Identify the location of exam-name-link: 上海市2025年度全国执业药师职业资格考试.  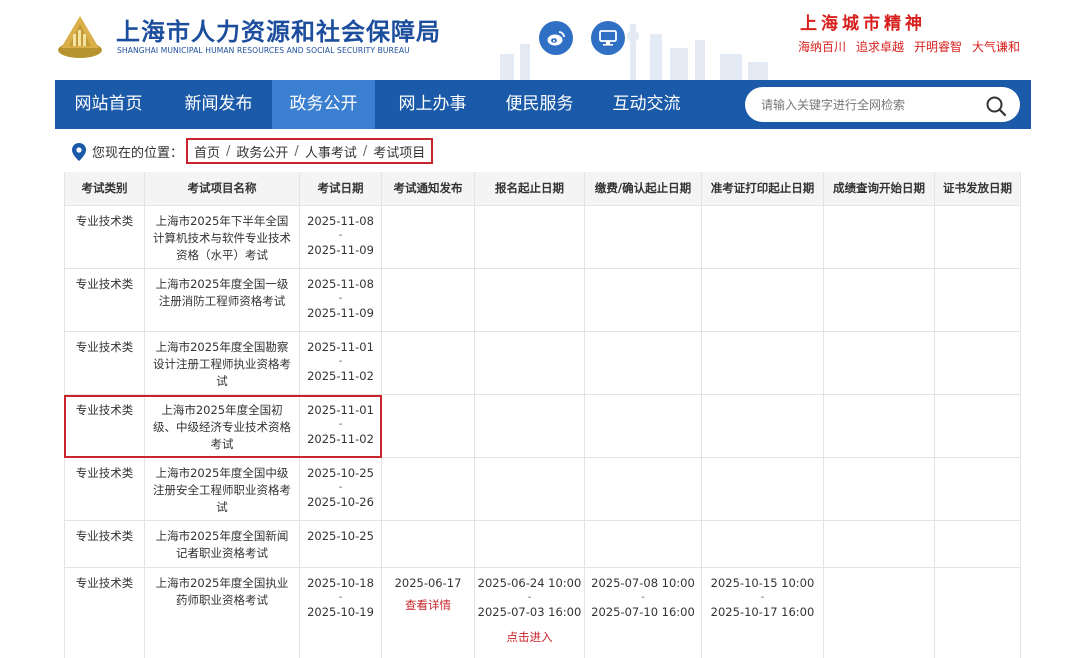
(222, 612).